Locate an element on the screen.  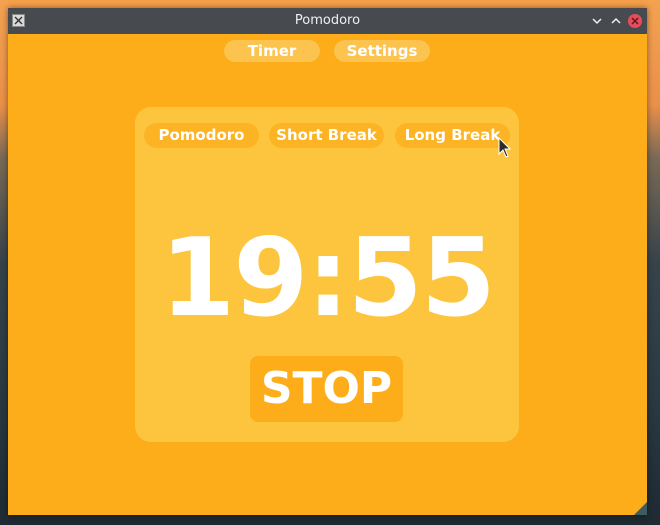
long-break-mode-button: Long Break is located at coordinates (452, 135).